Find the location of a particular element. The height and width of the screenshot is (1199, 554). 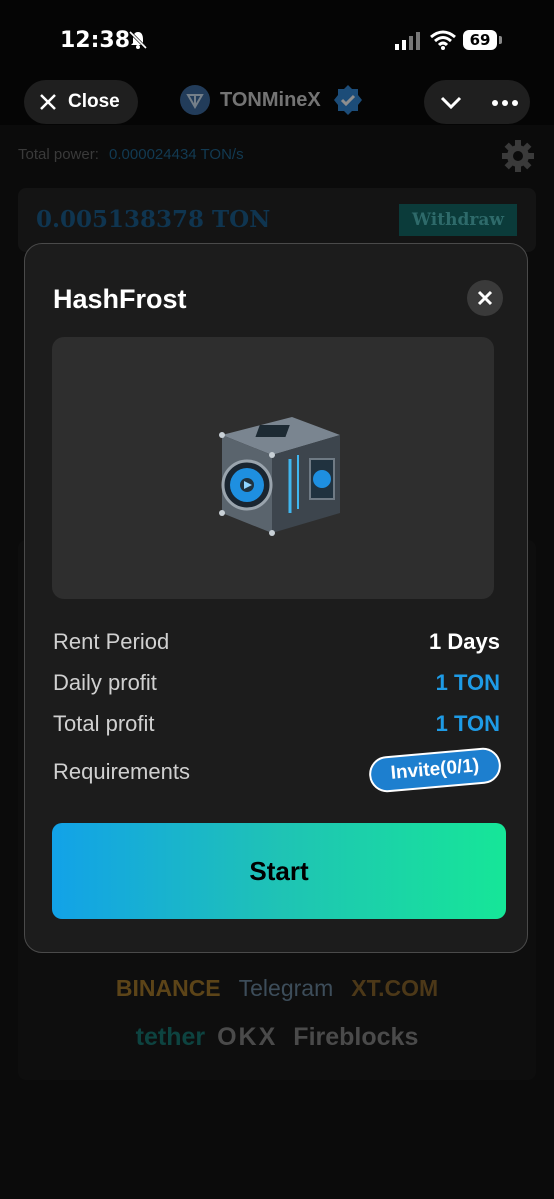

start-button: Start is located at coordinates (279, 871).